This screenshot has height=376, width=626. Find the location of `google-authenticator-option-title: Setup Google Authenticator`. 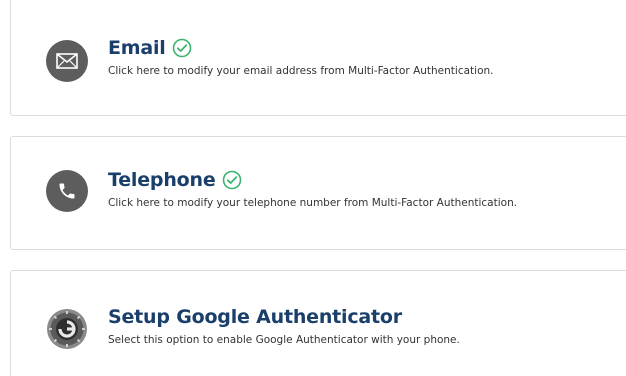

google-authenticator-option-title: Setup Google Authenticator is located at coordinates (255, 317).